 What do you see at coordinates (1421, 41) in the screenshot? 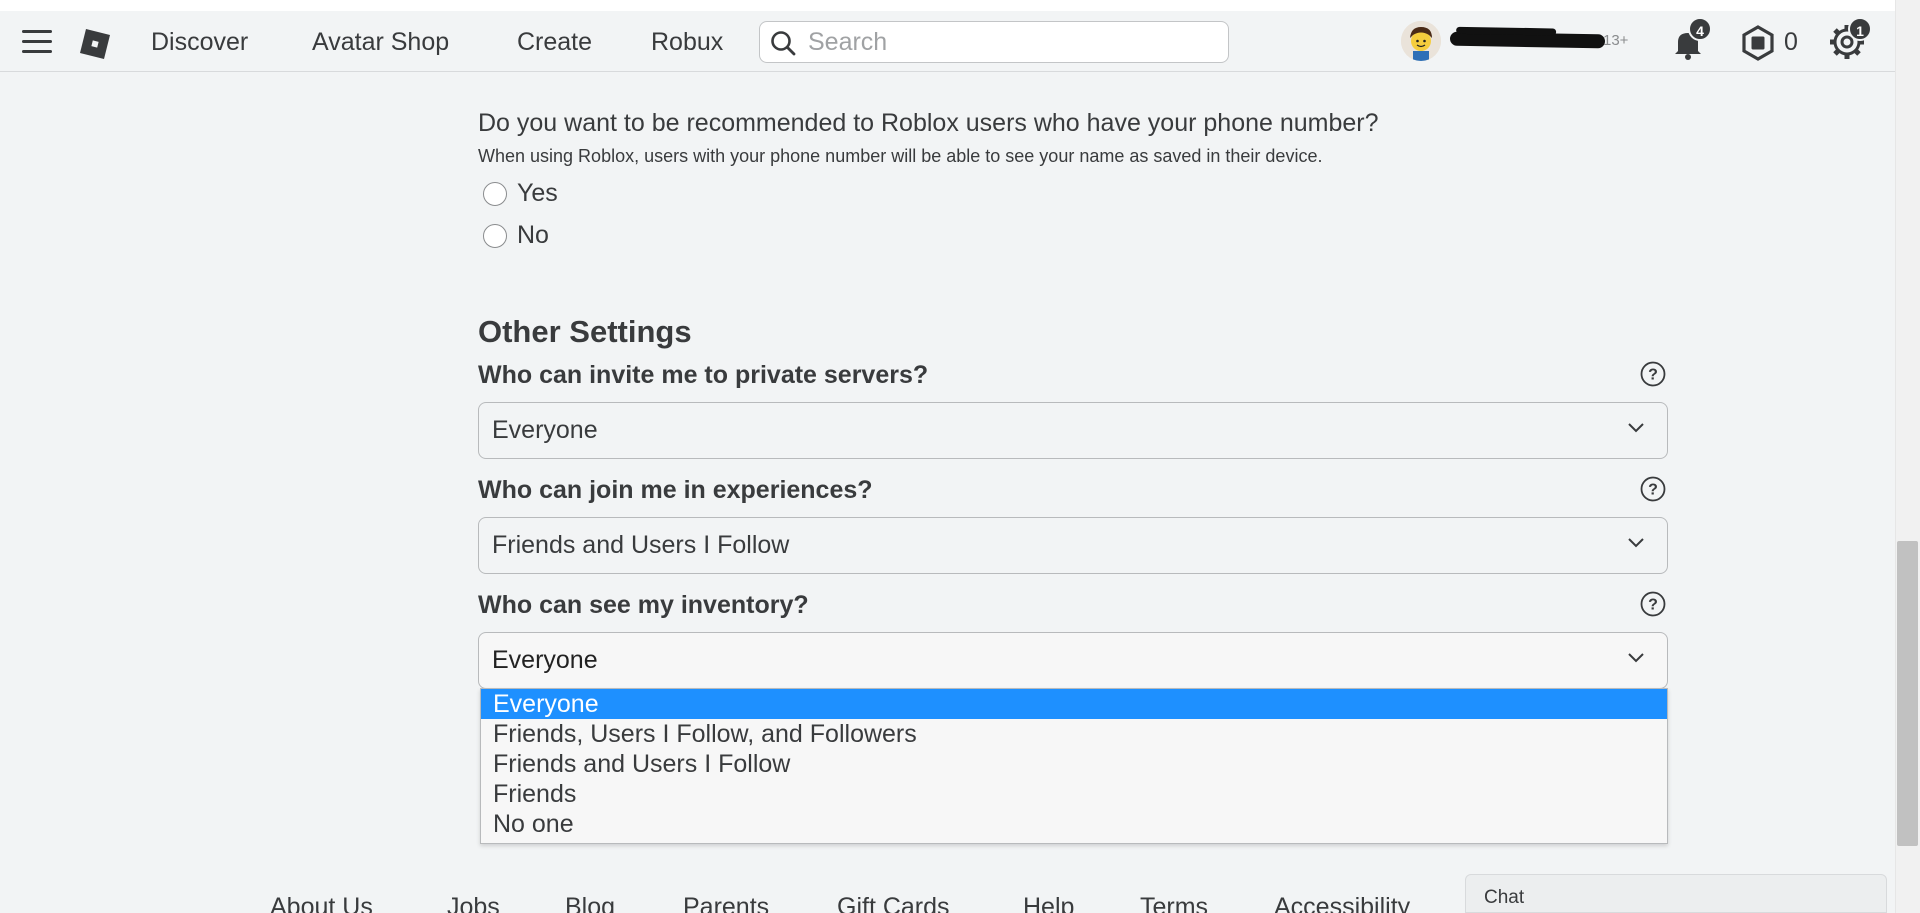
I see `avatar` at bounding box center [1421, 41].